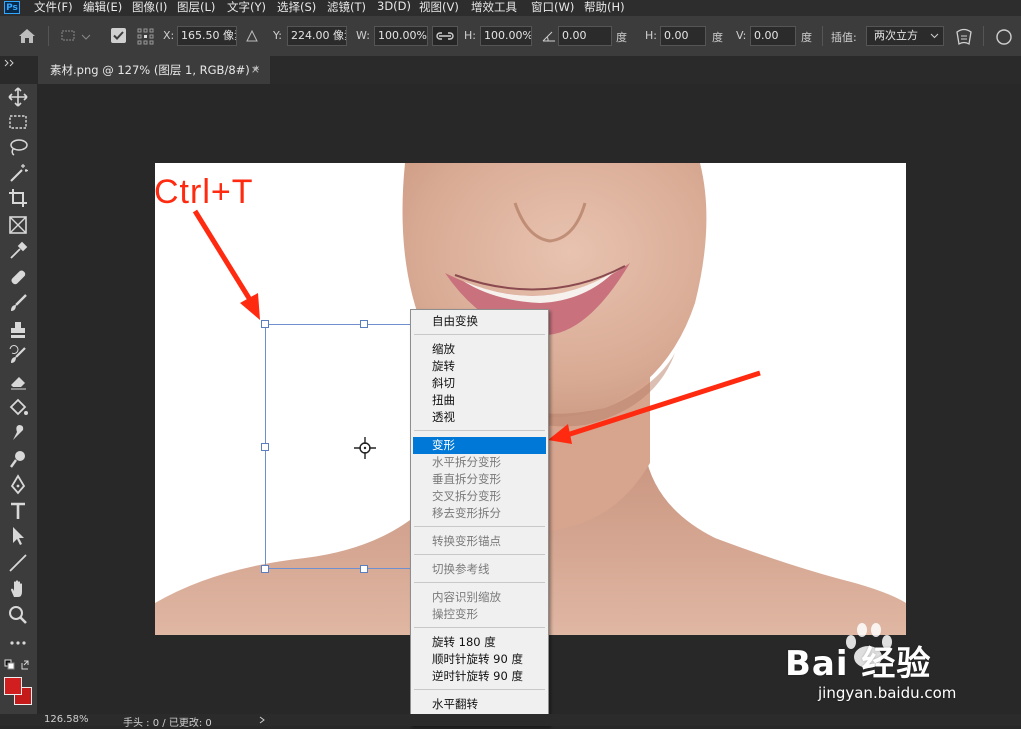 The image size is (1021, 729). What do you see at coordinates (13, 686) in the screenshot?
I see `foreground-color-swatch` at bounding box center [13, 686].